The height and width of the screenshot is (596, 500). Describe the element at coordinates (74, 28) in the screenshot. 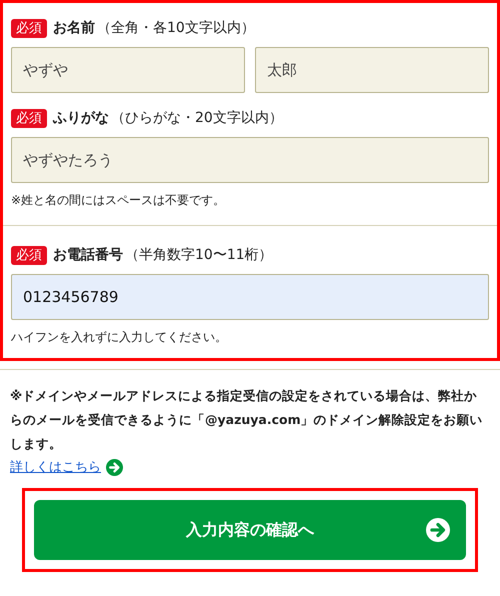

I see `field-label: お名前` at that location.